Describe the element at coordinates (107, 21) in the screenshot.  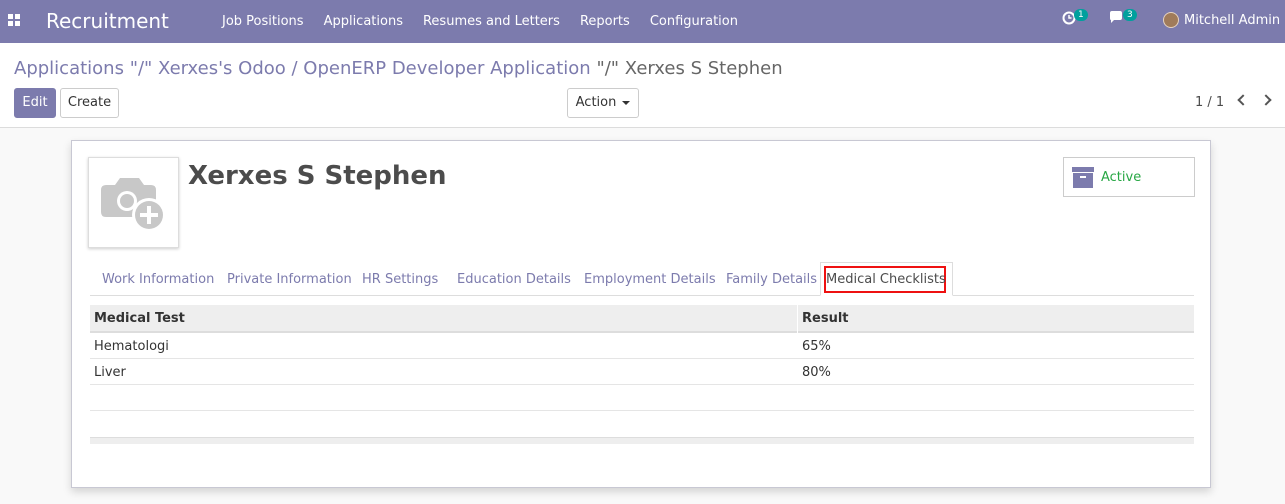
I see `app-title: Recruitment` at that location.